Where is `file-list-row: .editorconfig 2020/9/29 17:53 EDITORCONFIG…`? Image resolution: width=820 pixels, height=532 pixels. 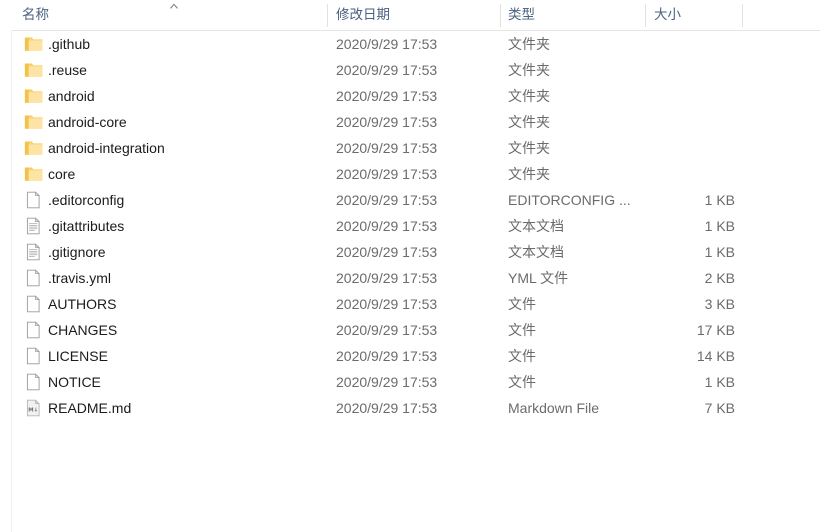
file-list-row: .editorconfig 2020/9/29 17:53 EDITORCONFIG… is located at coordinates (410, 200).